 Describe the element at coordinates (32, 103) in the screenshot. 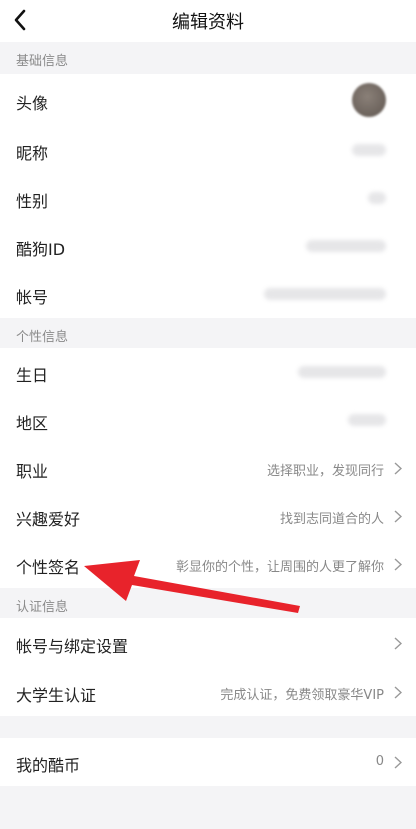

I see `row-label: 头像` at that location.